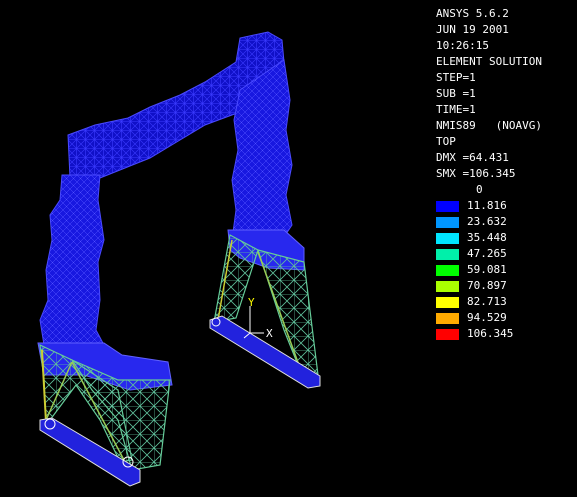 The height and width of the screenshot is (497, 577). I want to click on info-line: SUB =1, so click(456, 93).